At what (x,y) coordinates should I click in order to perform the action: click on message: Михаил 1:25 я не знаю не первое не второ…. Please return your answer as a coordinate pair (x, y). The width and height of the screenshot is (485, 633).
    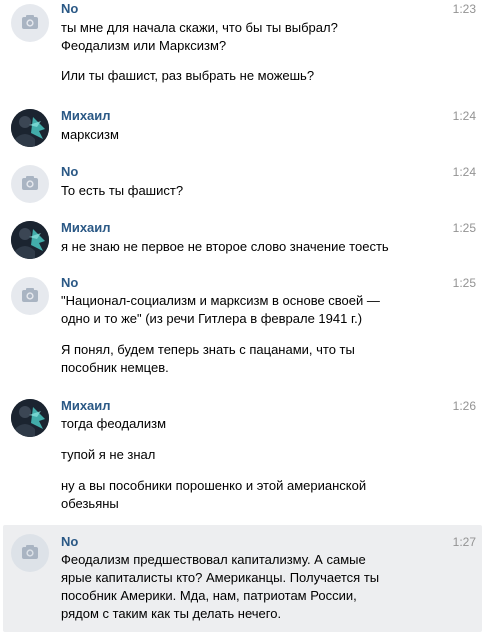
    Looking at the image, I should click on (242, 240).